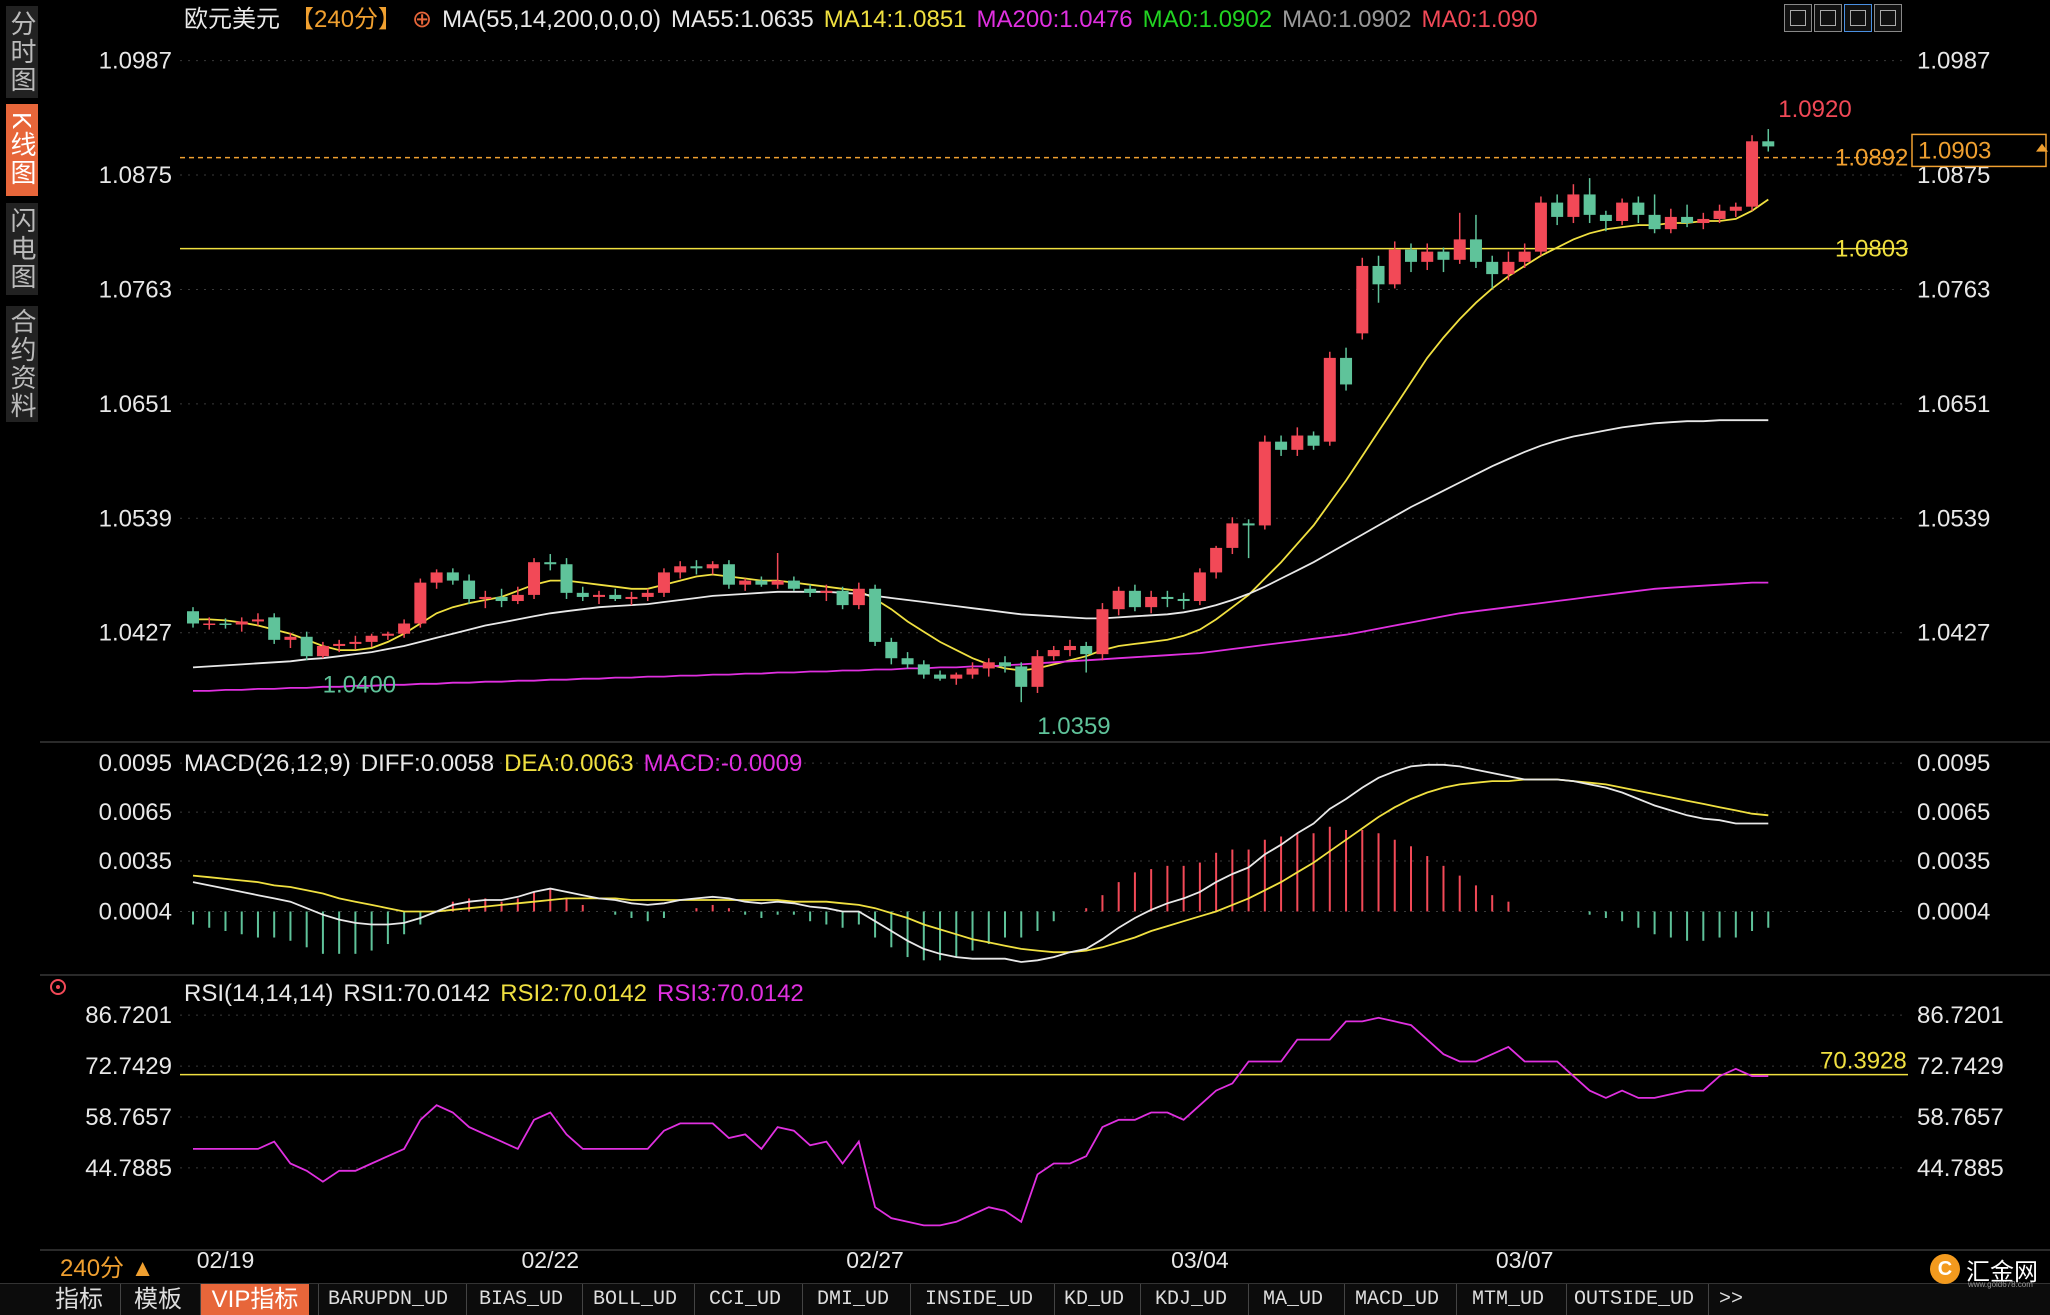 The height and width of the screenshot is (1315, 2050). What do you see at coordinates (427, 763) in the screenshot?
I see `macd-legend-item: DIFF:0.0058` at bounding box center [427, 763].